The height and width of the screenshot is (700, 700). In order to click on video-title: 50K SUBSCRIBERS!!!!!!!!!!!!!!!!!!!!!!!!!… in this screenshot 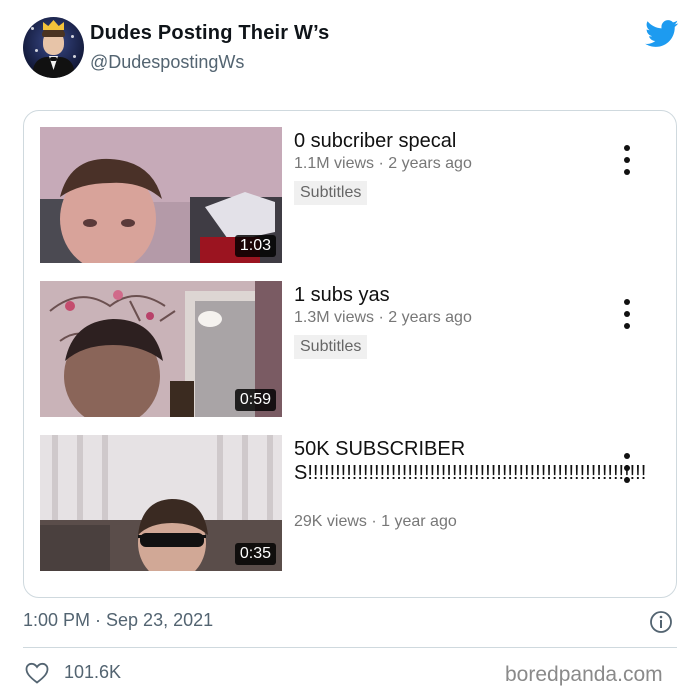, I will do `click(470, 461)`.